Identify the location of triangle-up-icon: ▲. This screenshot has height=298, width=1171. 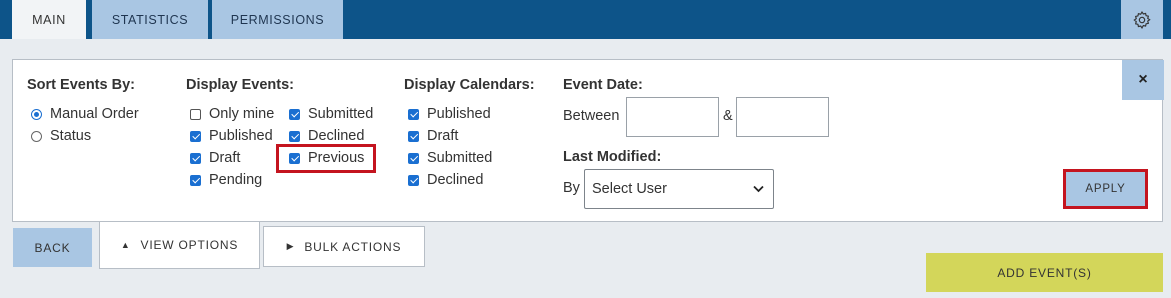
(125, 245).